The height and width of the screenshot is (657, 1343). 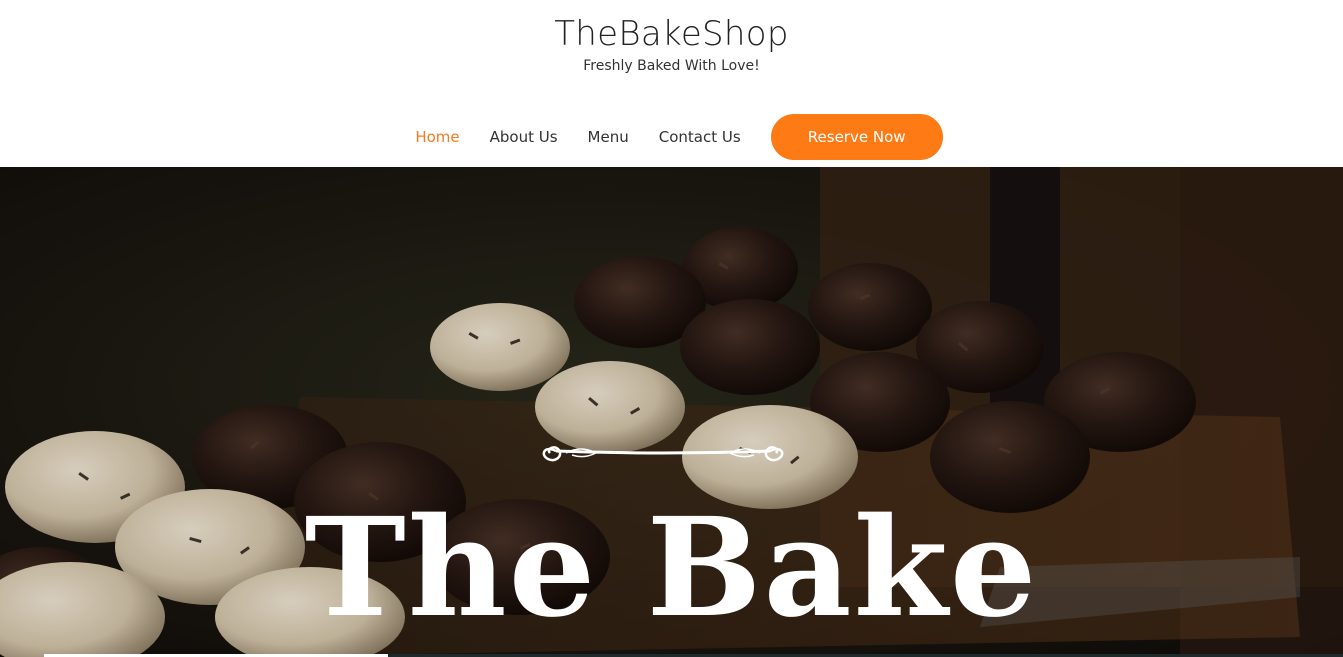 What do you see at coordinates (856, 137) in the screenshot?
I see `reserve-now-button: Reserve Now` at bounding box center [856, 137].